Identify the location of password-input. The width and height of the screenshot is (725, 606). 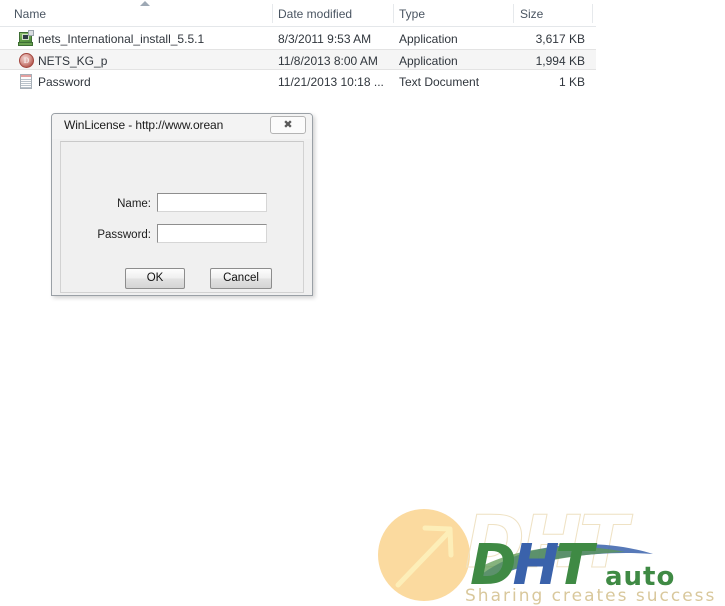
(212, 233).